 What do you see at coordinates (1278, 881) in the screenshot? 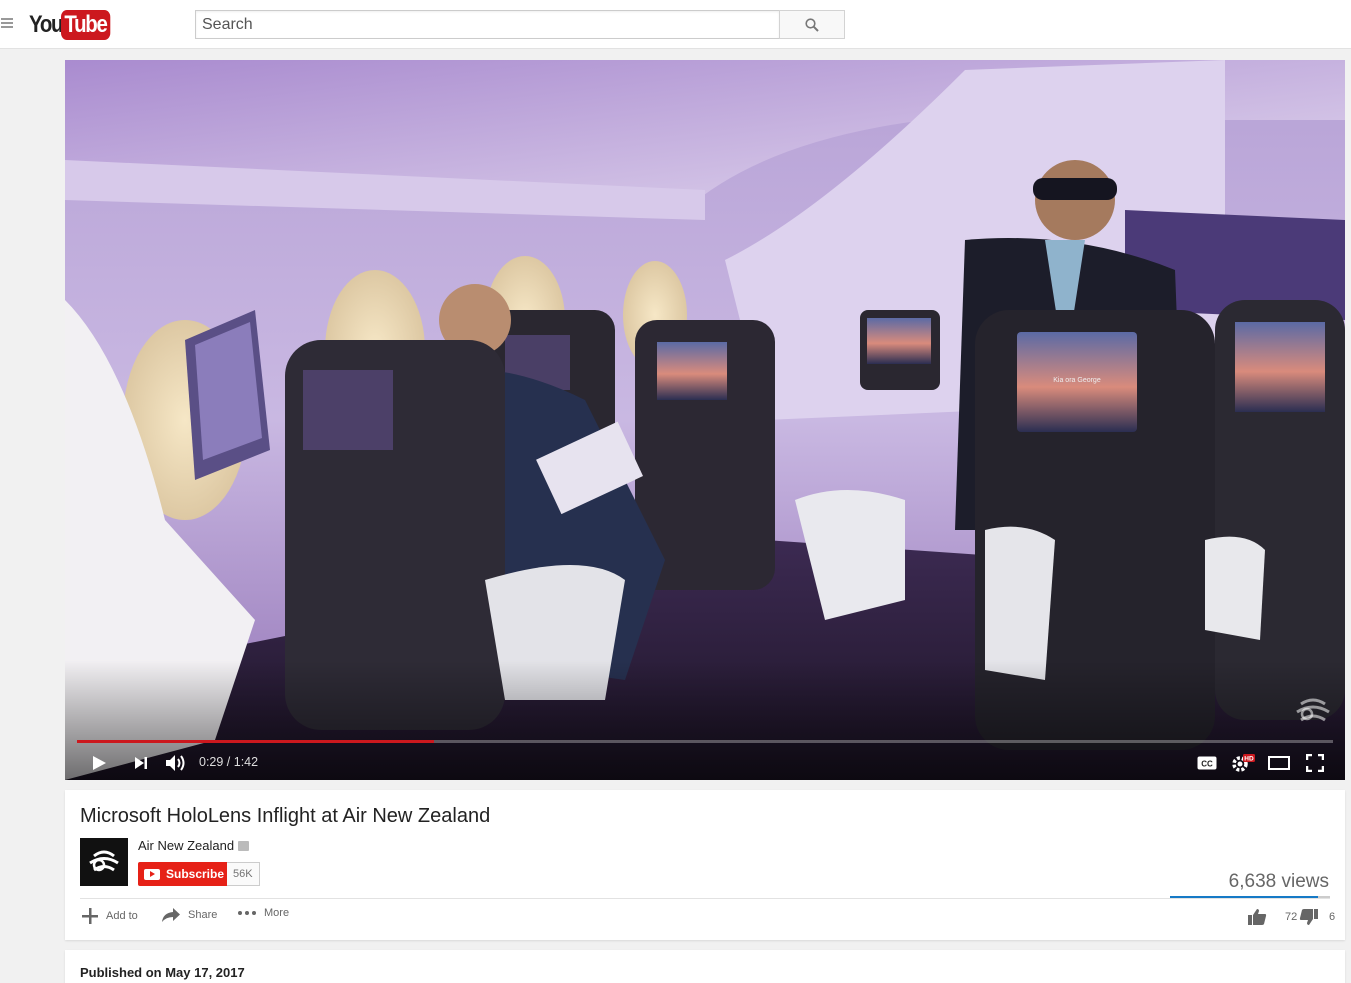
I see `view-count: 6,638 views` at bounding box center [1278, 881].